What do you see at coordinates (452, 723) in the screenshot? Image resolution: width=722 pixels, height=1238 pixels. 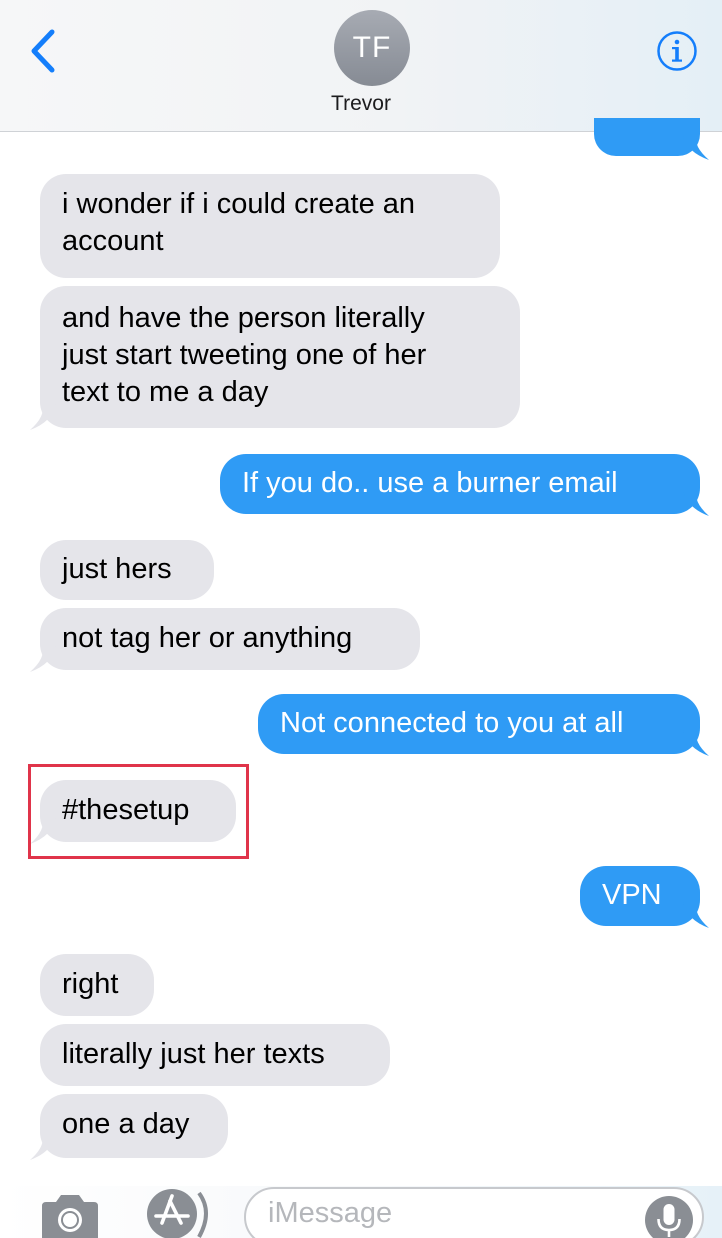 I see `message-text: Not connected to you at all` at bounding box center [452, 723].